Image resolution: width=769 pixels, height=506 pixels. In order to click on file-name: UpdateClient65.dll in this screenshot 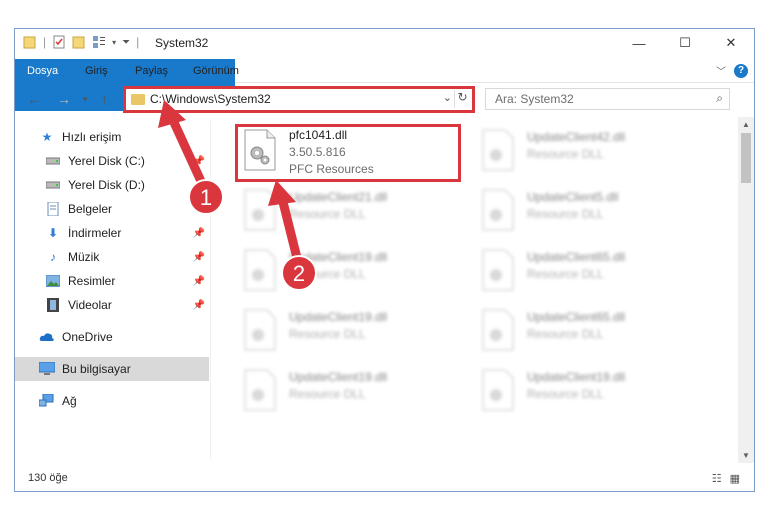, I will do `click(576, 317)`.